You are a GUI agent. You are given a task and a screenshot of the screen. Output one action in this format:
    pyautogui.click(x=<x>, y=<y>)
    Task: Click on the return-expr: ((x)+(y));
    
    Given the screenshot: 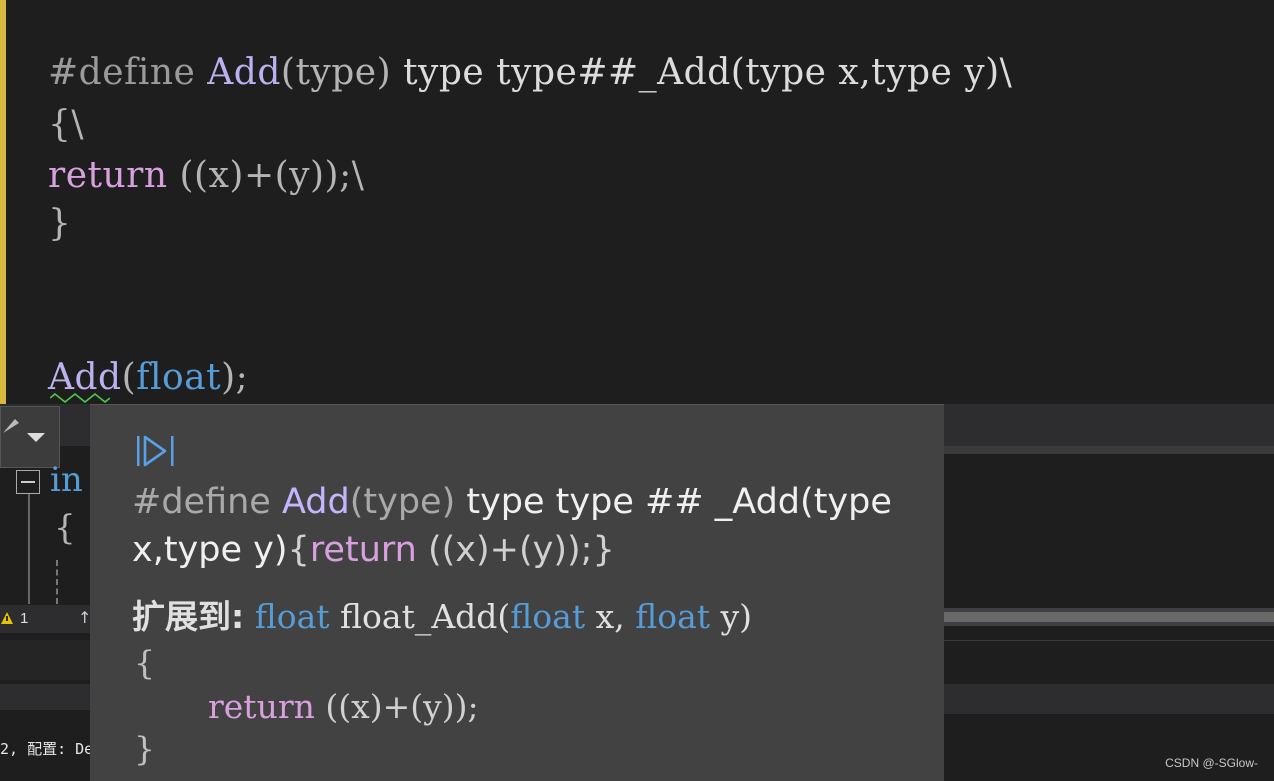 What is the action you would take?
    pyautogui.click(x=396, y=706)
    